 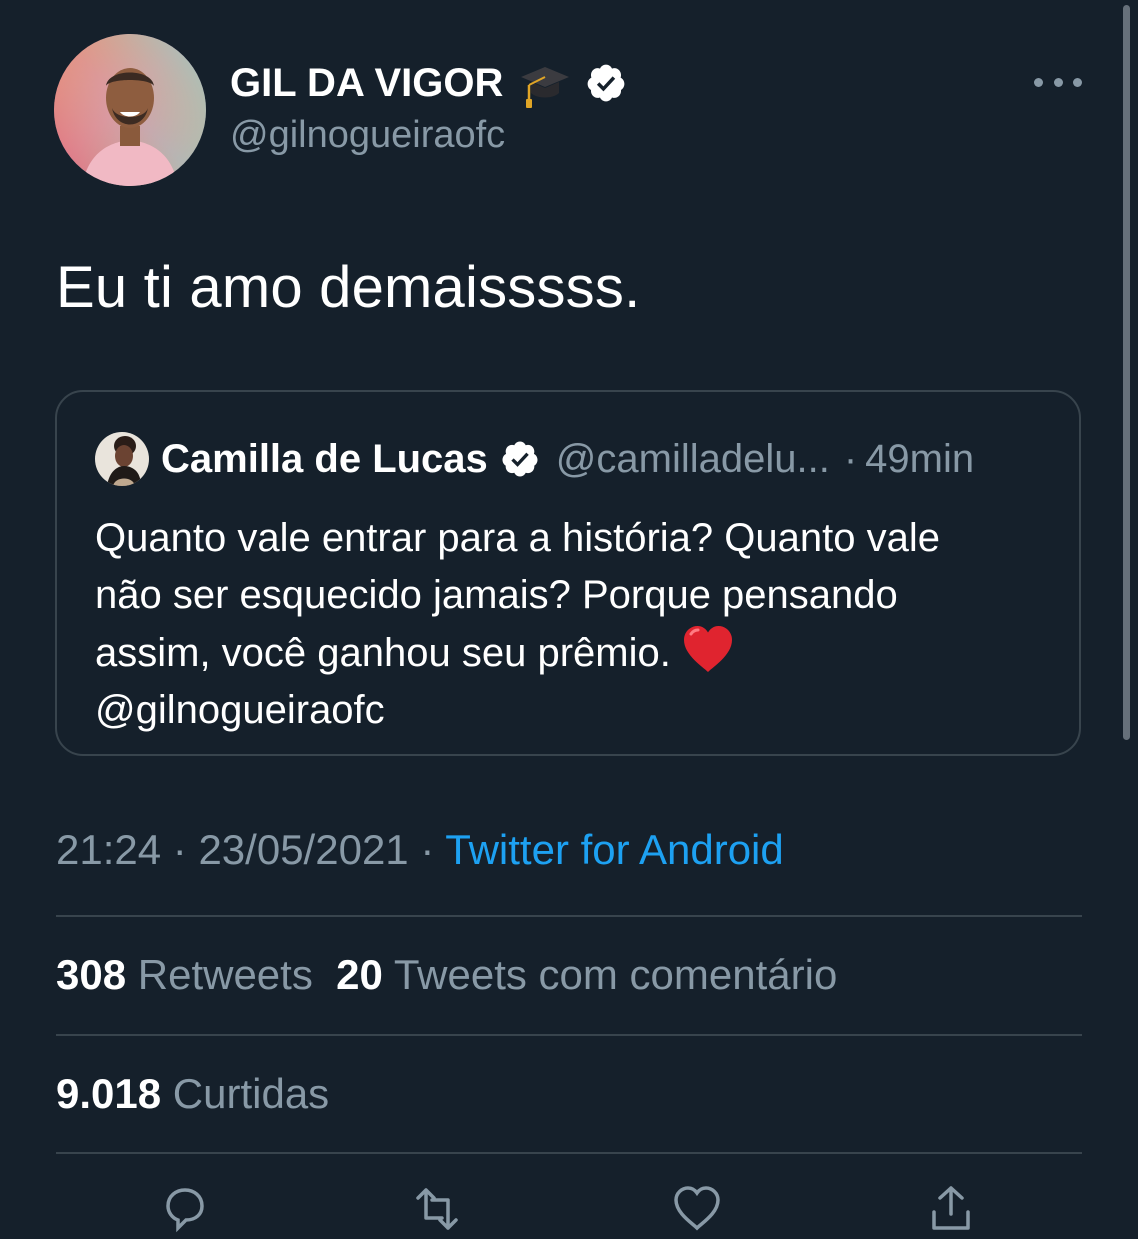 What do you see at coordinates (697, 1209) in the screenshot?
I see `like-icon` at bounding box center [697, 1209].